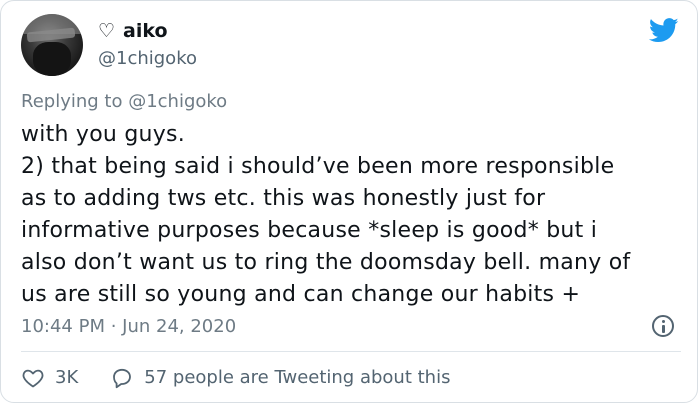 The width and height of the screenshot is (700, 405). Describe the element at coordinates (49, 378) in the screenshot. I see `like-button: 3K` at that location.